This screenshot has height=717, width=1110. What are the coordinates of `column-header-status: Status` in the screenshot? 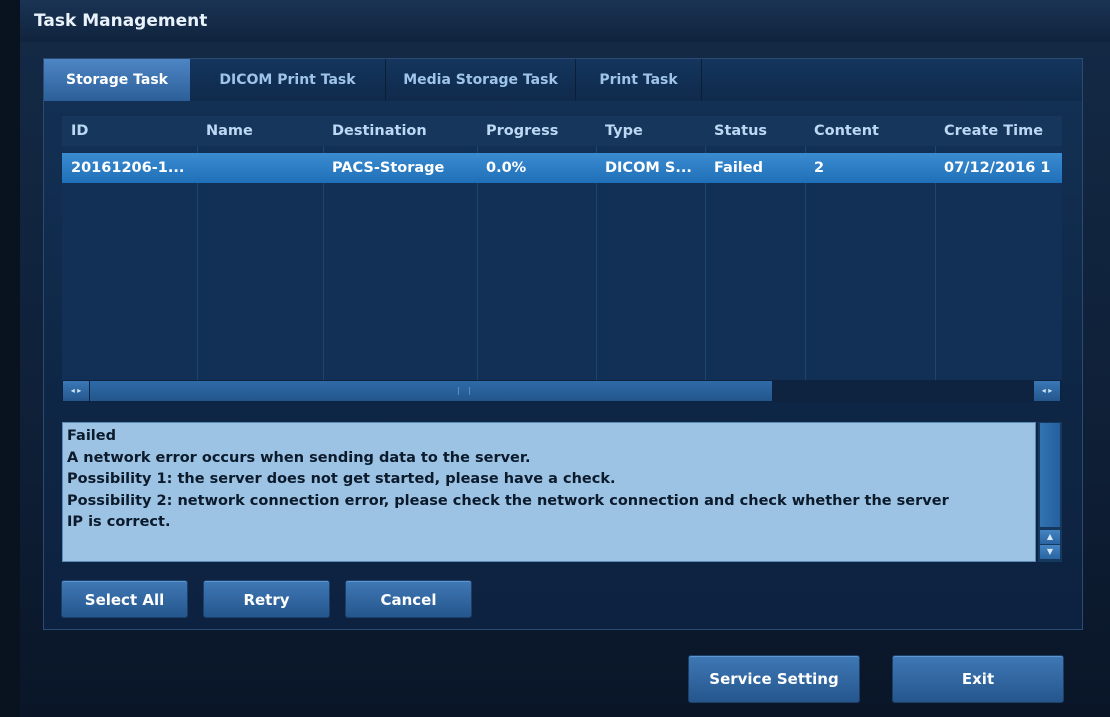 It's located at (755, 131).